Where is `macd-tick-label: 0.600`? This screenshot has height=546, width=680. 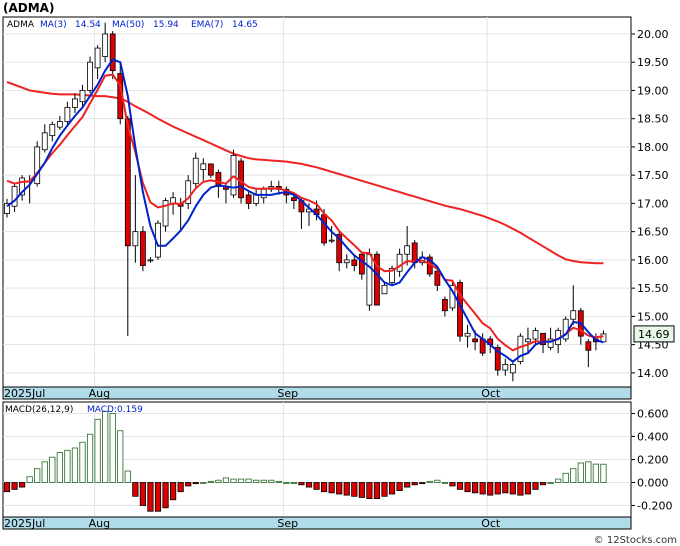
macd-tick-label: 0.600 is located at coordinates (653, 414).